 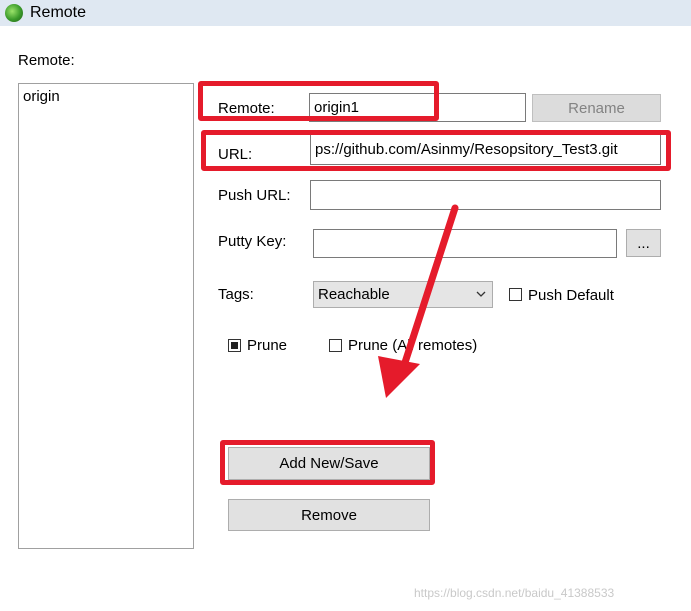 What do you see at coordinates (354, 294) in the screenshot?
I see `tags-selected-value: Reachable` at bounding box center [354, 294].